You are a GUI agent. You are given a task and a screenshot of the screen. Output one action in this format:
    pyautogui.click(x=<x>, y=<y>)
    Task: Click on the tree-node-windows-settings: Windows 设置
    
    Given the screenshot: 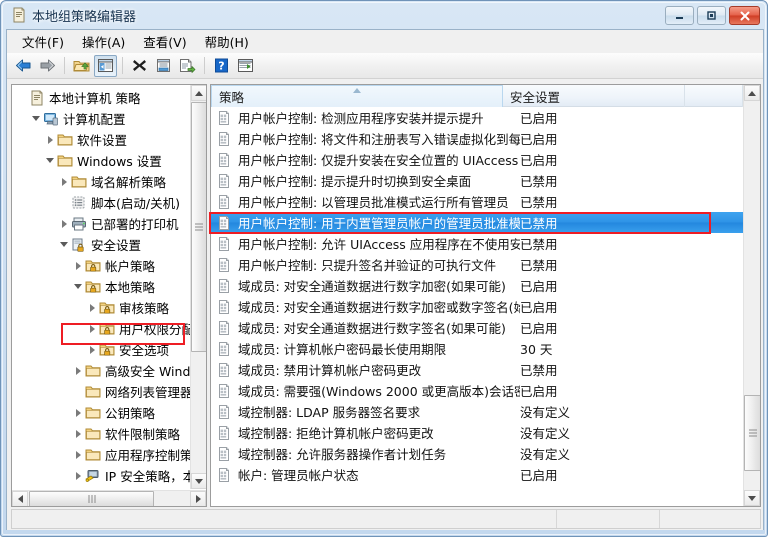 What is the action you would take?
    pyautogui.click(x=101, y=160)
    